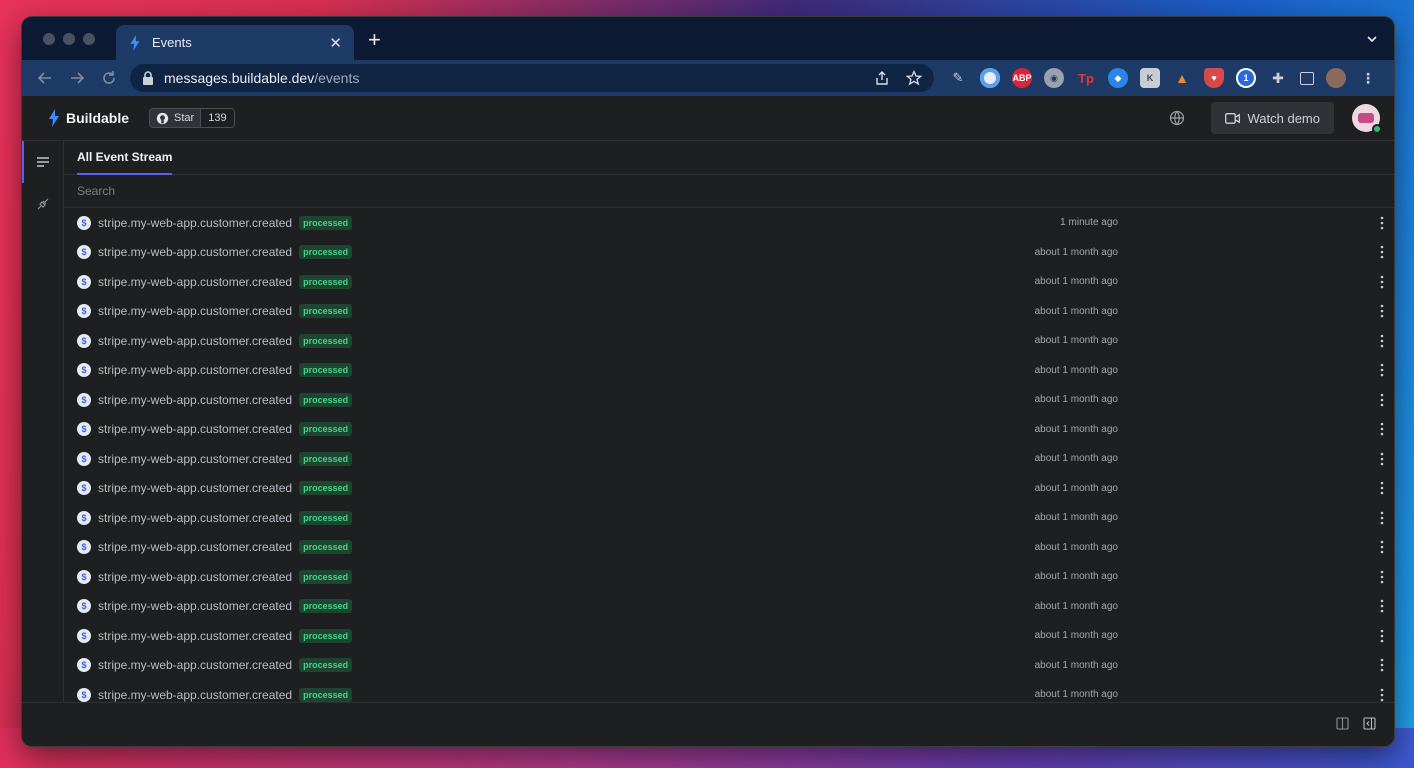 Image resolution: width=1414 pixels, height=768 pixels. What do you see at coordinates (1118, 78) in the screenshot?
I see `diamond-extension-icon: ◆` at bounding box center [1118, 78].